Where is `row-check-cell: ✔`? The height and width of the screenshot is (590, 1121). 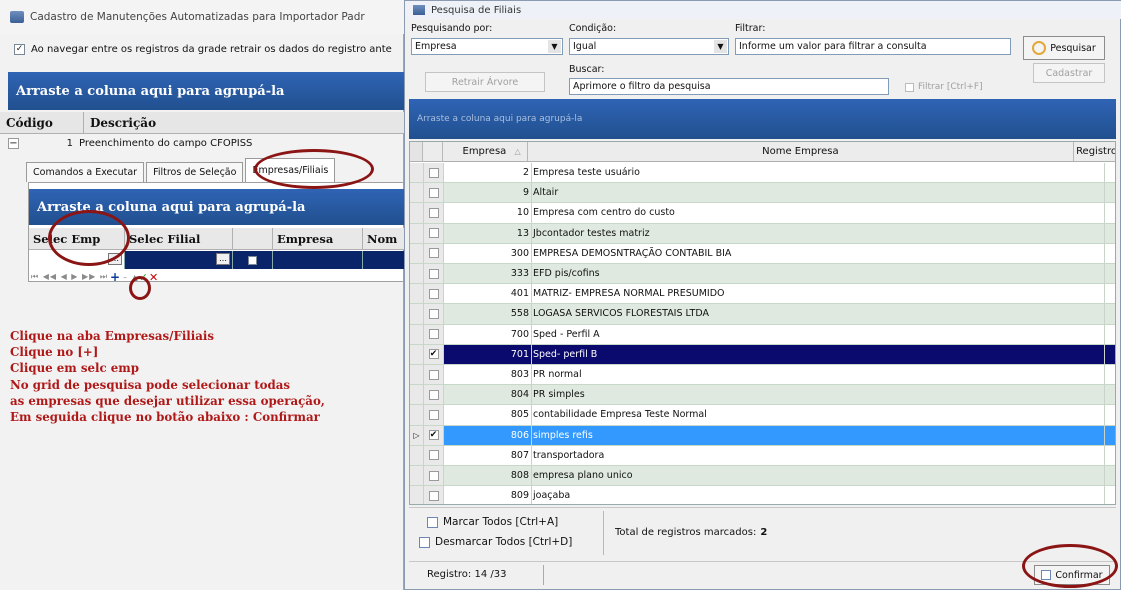 row-check-cell: ✔ is located at coordinates (434, 354).